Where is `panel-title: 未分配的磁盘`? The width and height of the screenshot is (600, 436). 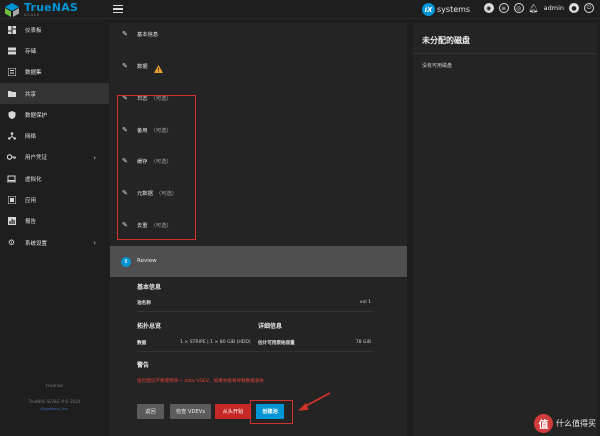 panel-title: 未分配的磁盘 is located at coordinates (446, 40).